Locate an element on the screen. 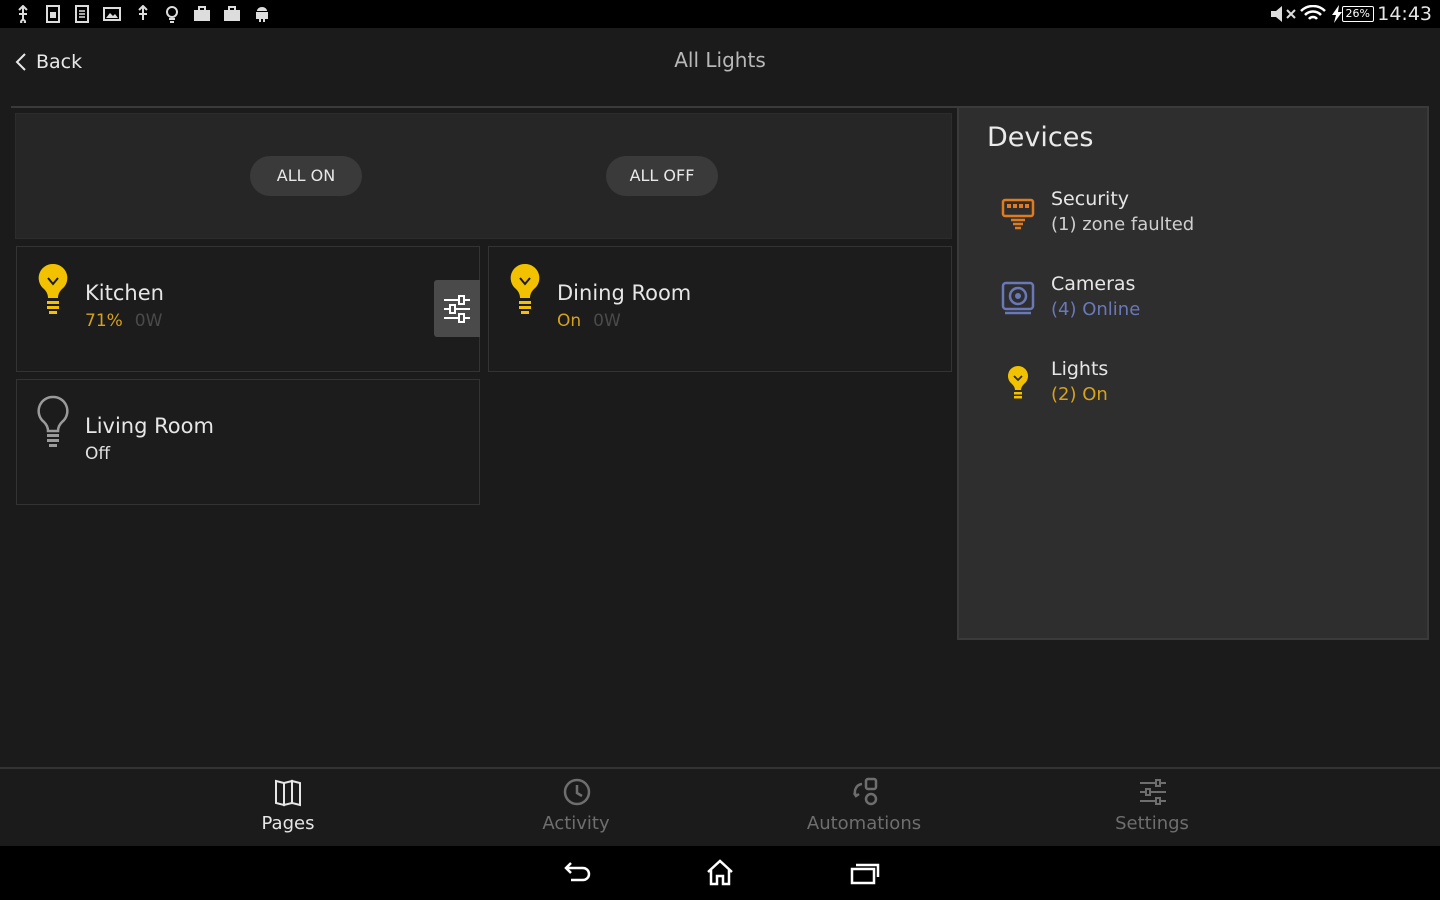 The image size is (1440, 900). status-bar: 26% 14:43 is located at coordinates (720, 14).